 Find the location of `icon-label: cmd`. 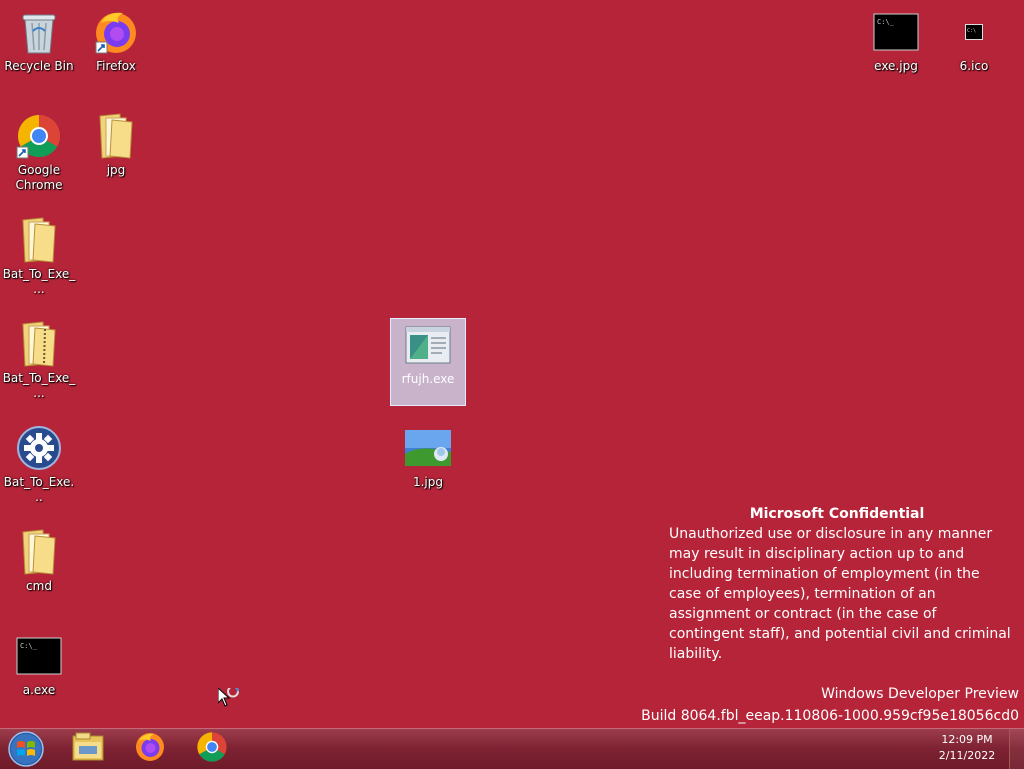

icon-label: cmd is located at coordinates (39, 586).